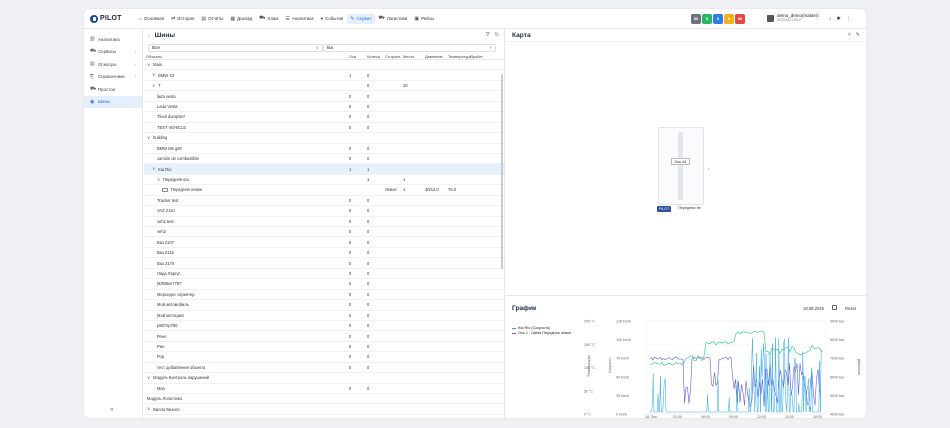 This screenshot has height=428, width=950. Describe the element at coordinates (502, 171) in the screenshot. I see `scrollbar` at that location.